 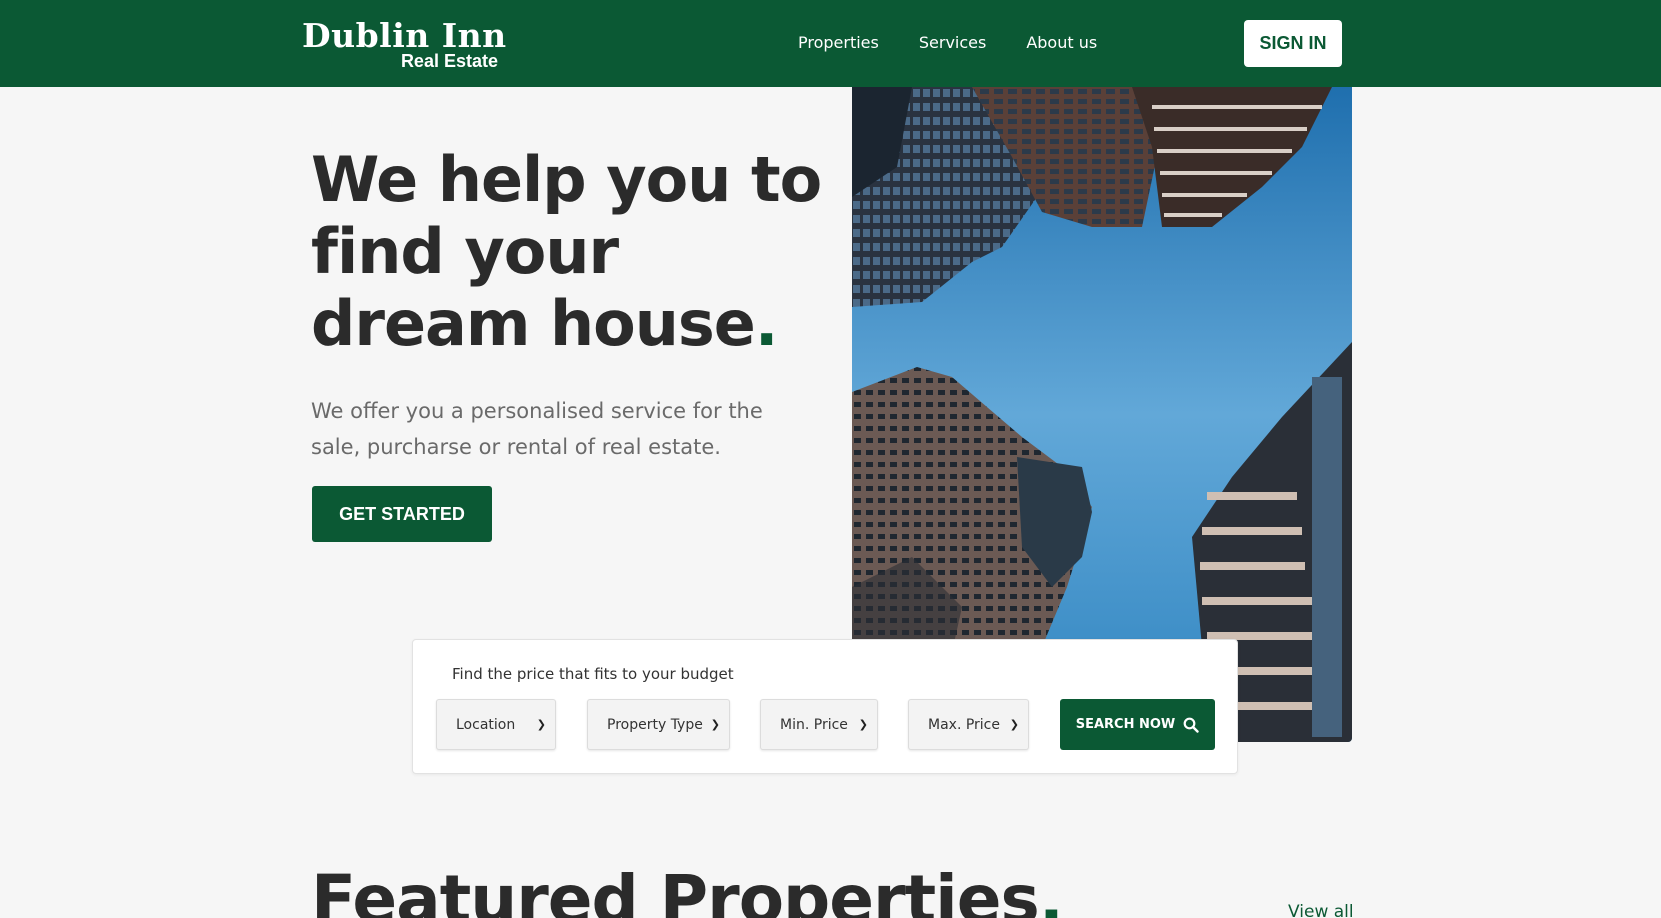 What do you see at coordinates (1321, 910) in the screenshot?
I see `view-all-link: View all` at bounding box center [1321, 910].